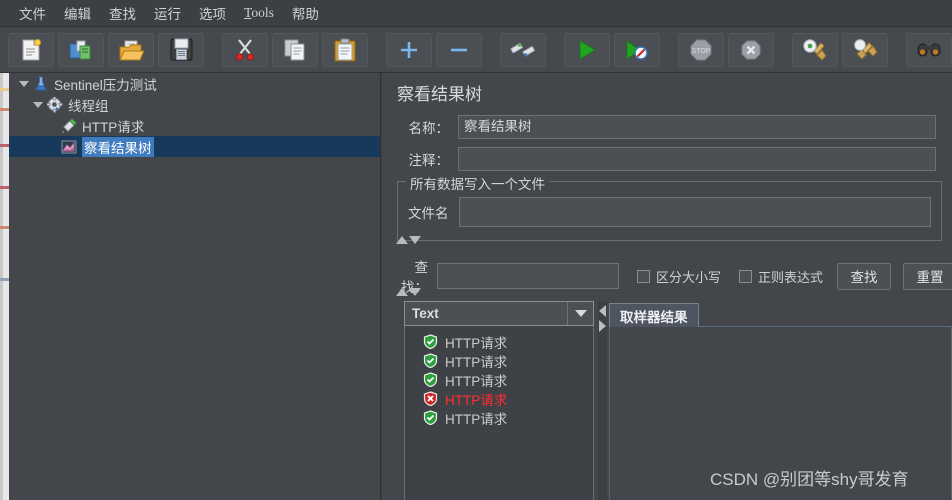 This screenshot has width=952, height=500. Describe the element at coordinates (429, 128) in the screenshot. I see `name-label: 名称：` at that location.